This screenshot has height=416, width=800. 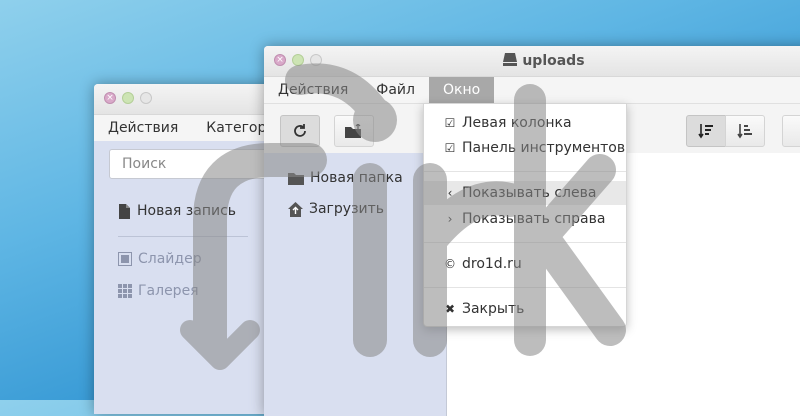 I want to click on menu-window: Окно, so click(x=461, y=90).